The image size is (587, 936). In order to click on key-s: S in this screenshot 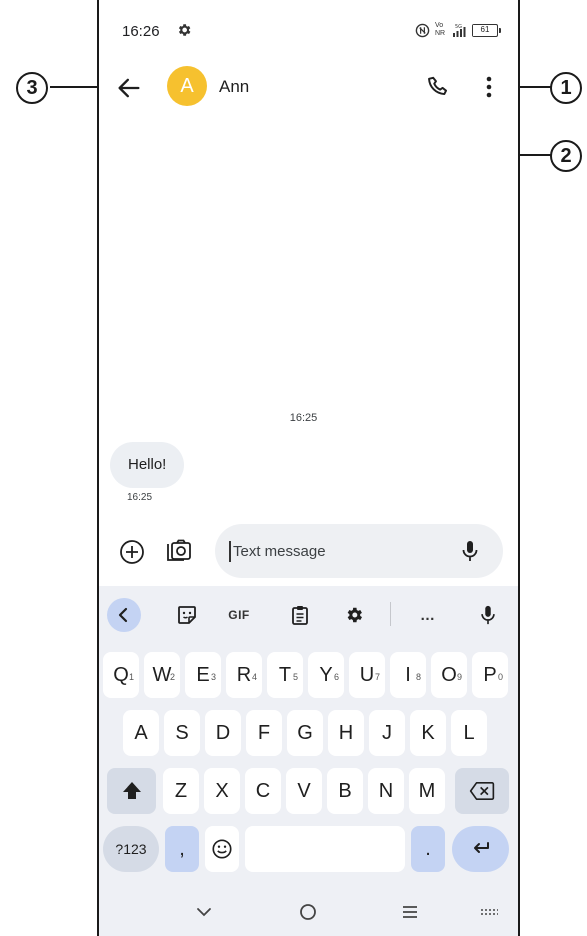, I will do `click(182, 733)`.